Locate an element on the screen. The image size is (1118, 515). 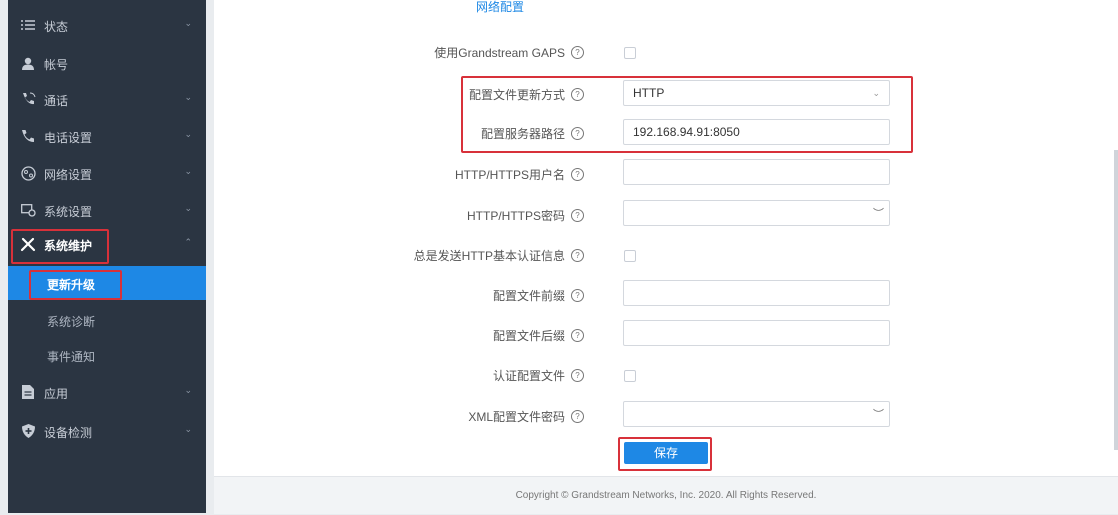
config-postfix-label-text: 配置文件后缀 is located at coordinates (528, 336).